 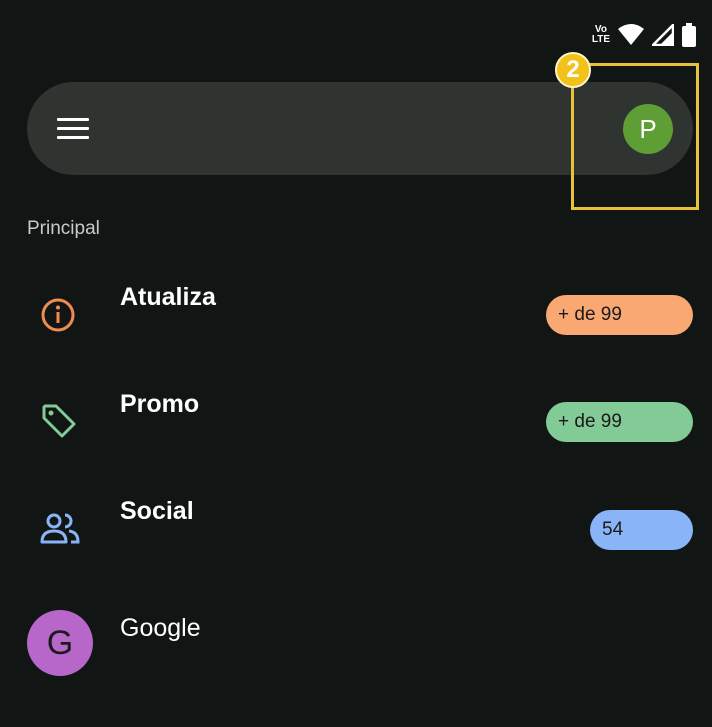 What do you see at coordinates (356, 542) in the screenshot?
I see `category-row-social: Social 54` at bounding box center [356, 542].